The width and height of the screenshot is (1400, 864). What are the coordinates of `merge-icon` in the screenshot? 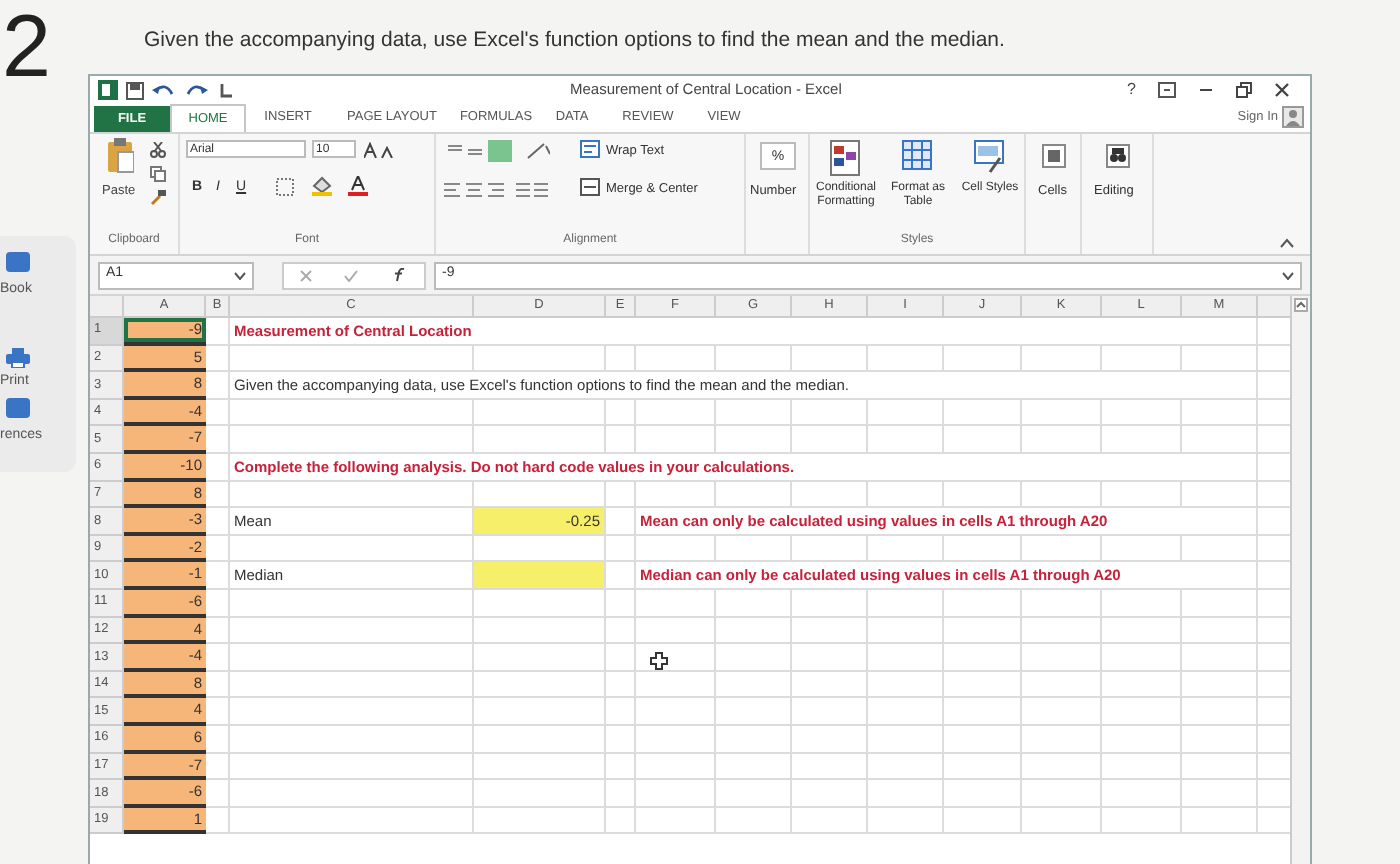 It's located at (590, 187).